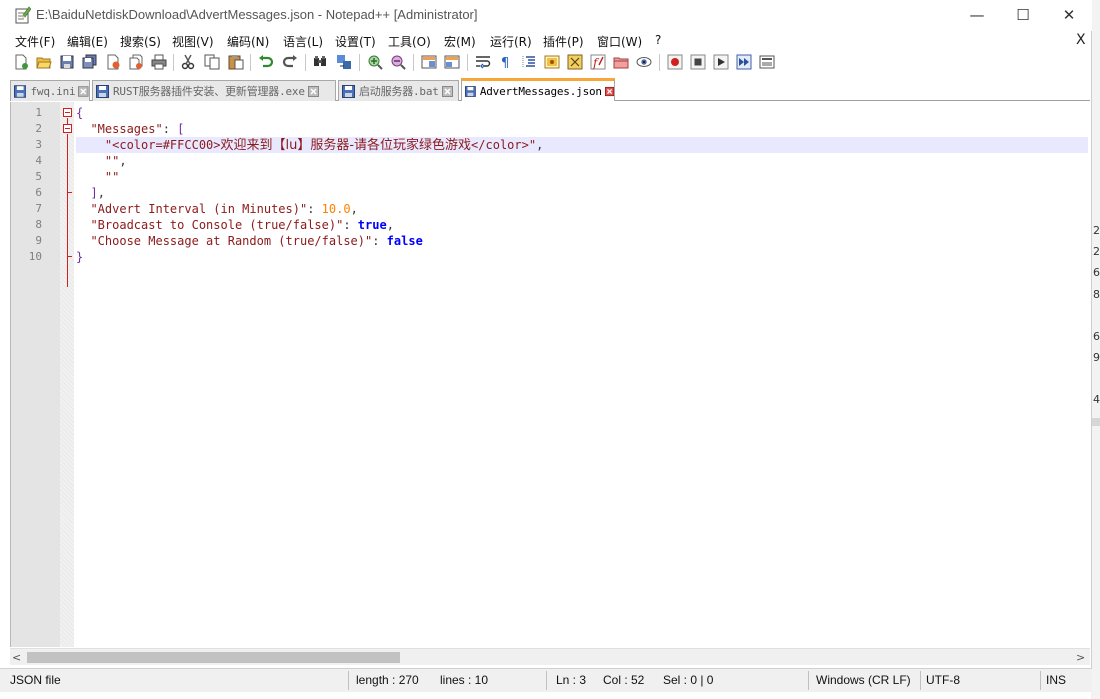  What do you see at coordinates (506, 62) in the screenshot?
I see `show-all-chars-icon: ¶` at bounding box center [506, 62].